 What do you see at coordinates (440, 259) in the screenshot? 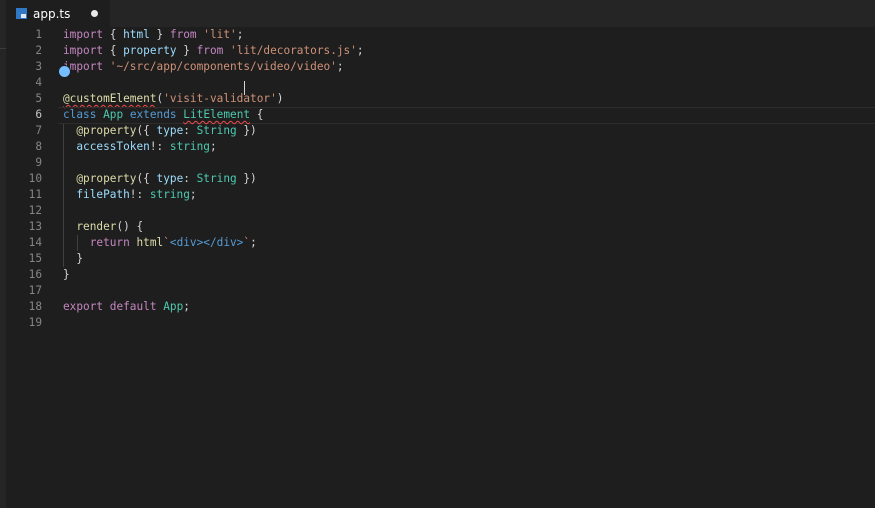
I see `code-line: 15 }` at bounding box center [440, 259].